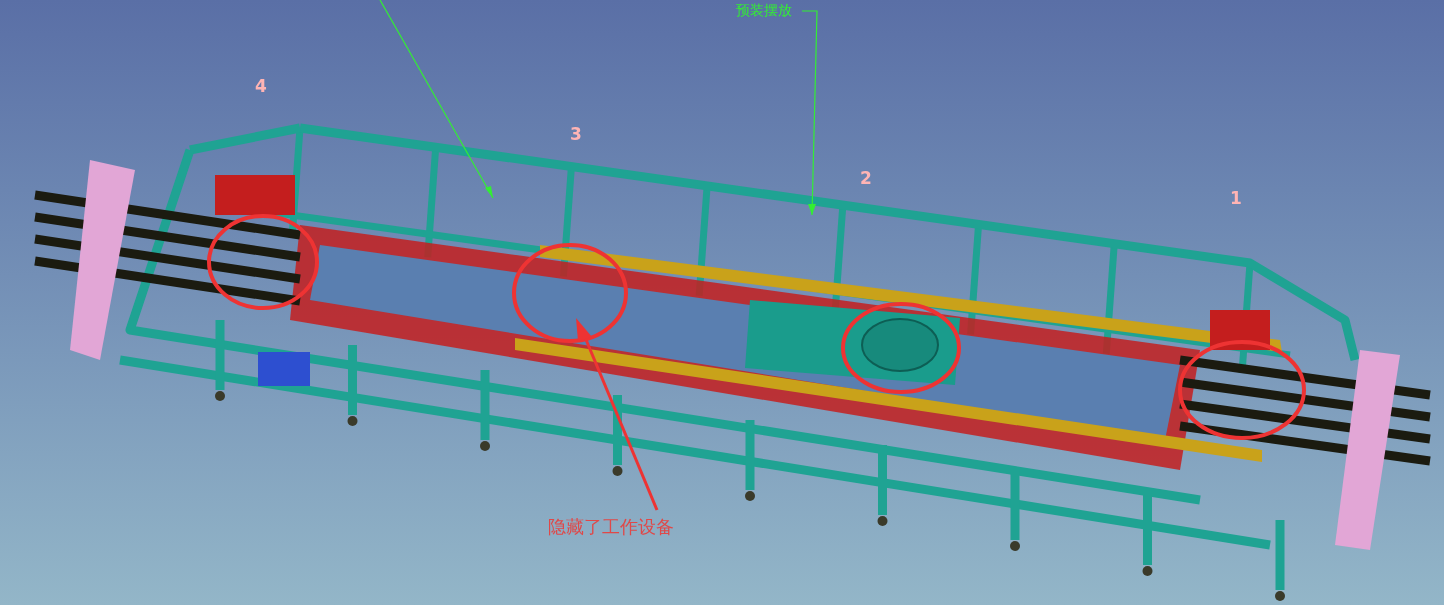 The height and width of the screenshot is (605, 1444). What do you see at coordinates (1236, 198) in the screenshot?
I see `station-number: 1` at bounding box center [1236, 198].